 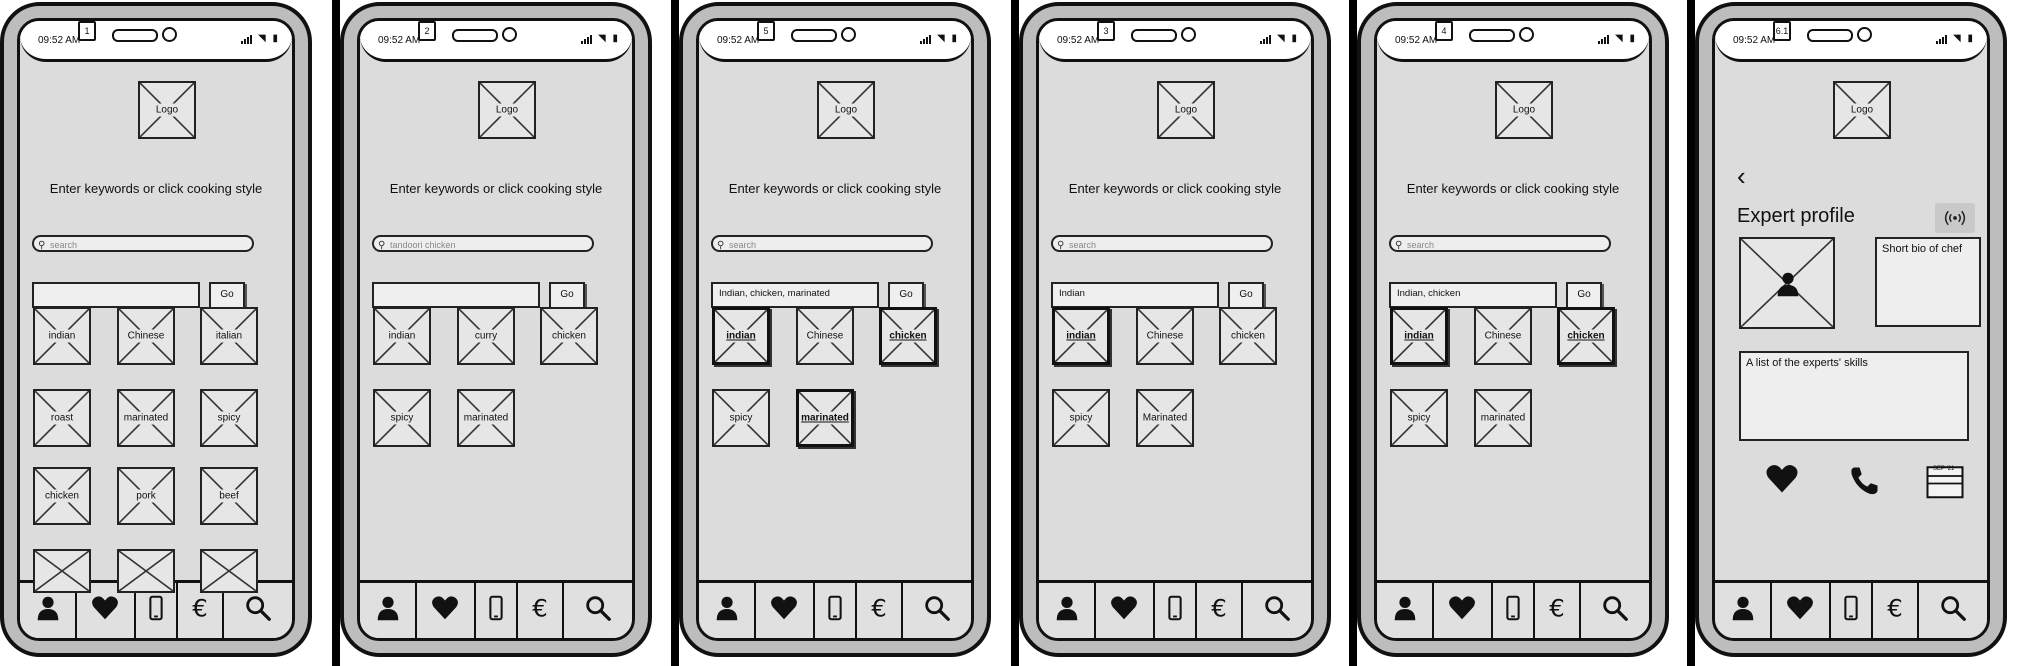 I want to click on calendar-label: SEP '21, so click(x=1944, y=469).